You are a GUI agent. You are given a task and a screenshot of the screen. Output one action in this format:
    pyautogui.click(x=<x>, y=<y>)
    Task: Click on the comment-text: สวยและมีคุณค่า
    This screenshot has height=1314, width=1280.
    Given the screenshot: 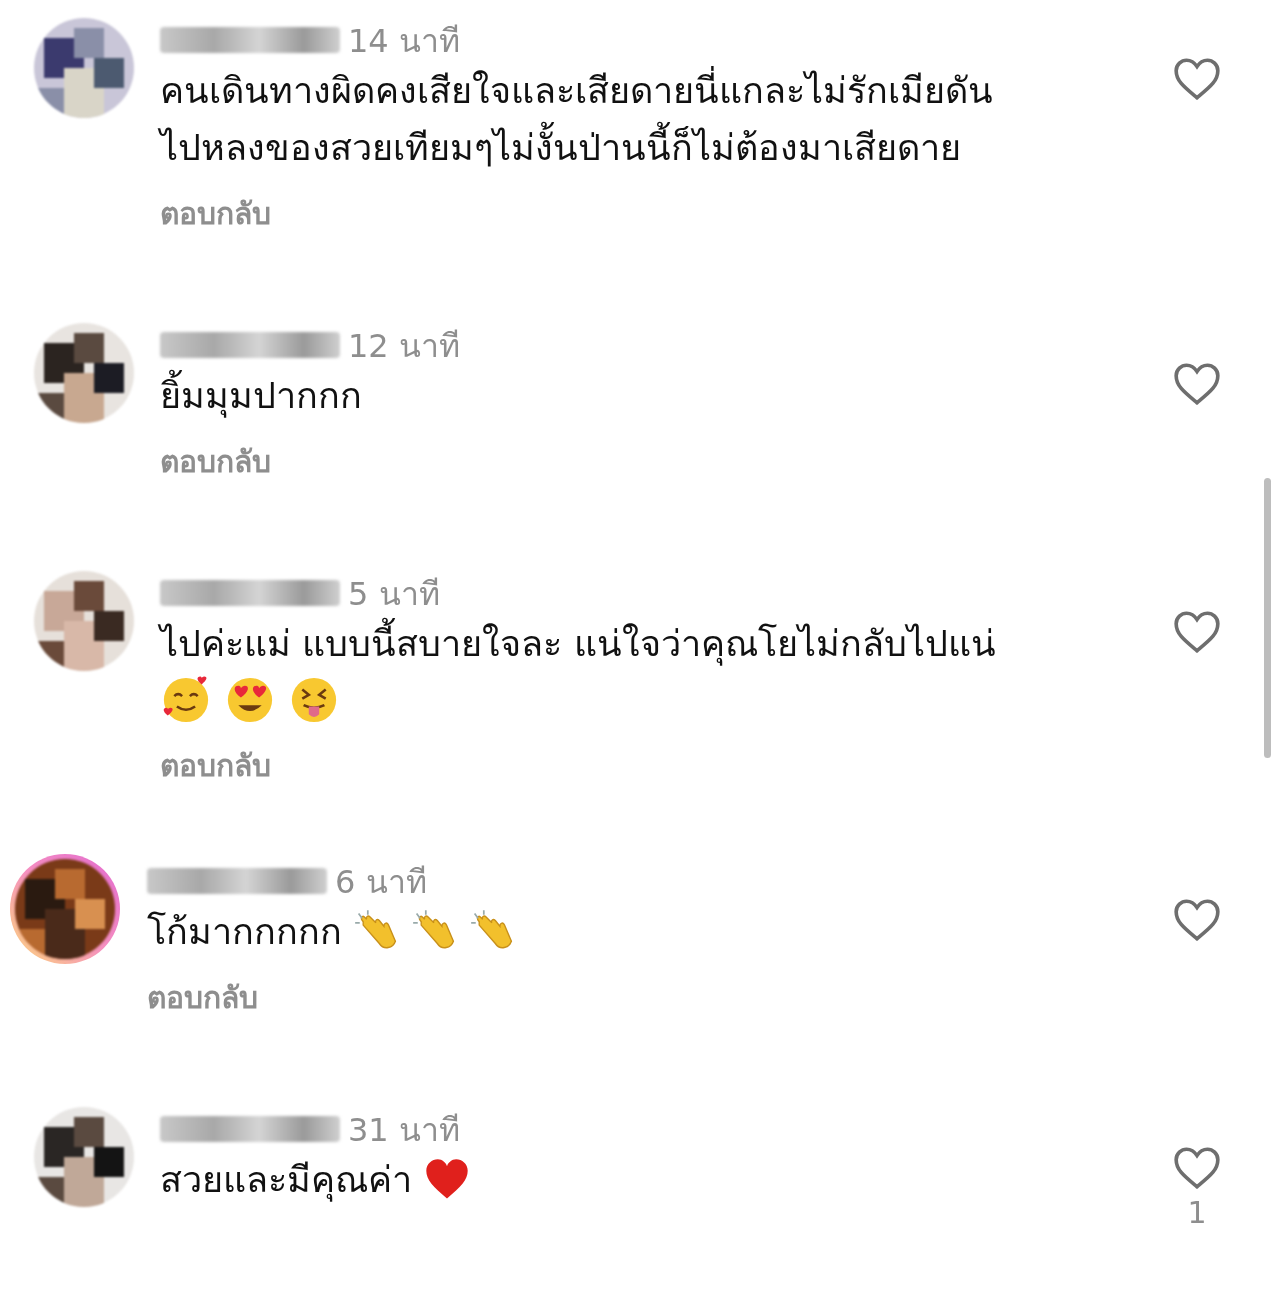 What is the action you would take?
    pyautogui.click(x=286, y=1181)
    